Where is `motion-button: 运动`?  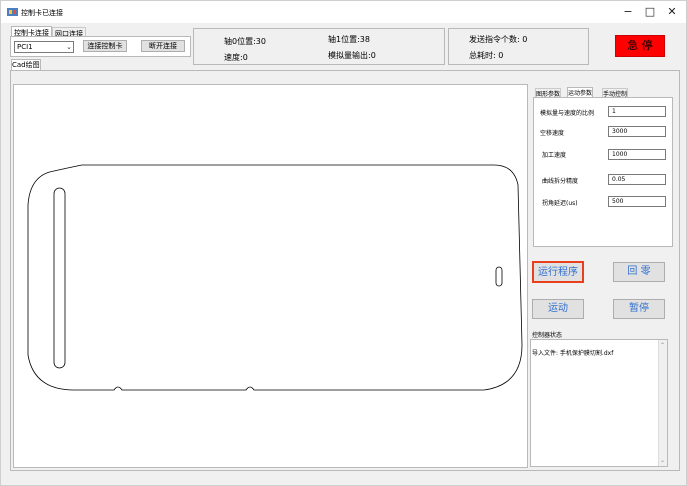 motion-button: 运动 is located at coordinates (558, 309).